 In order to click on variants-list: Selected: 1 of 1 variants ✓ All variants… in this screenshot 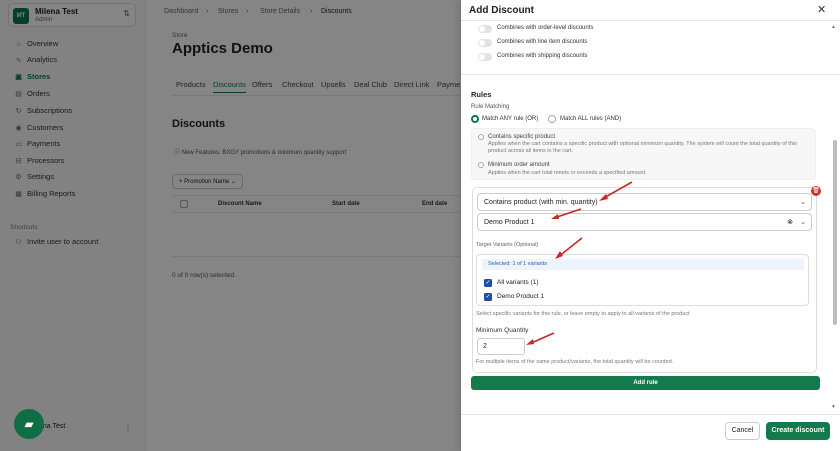, I will do `click(642, 280)`.